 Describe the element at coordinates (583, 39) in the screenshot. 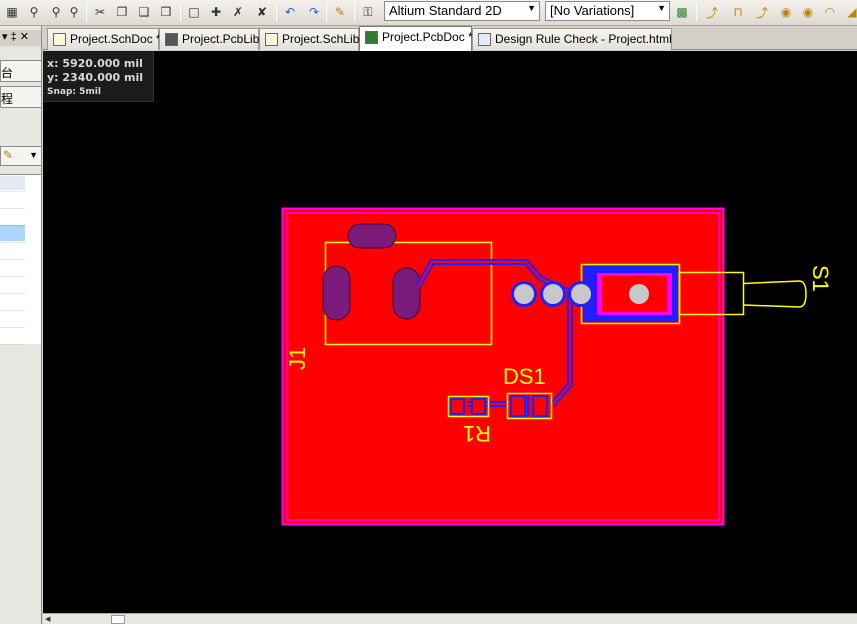

I see `tab-label: Design Rule Check - Project.html` at that location.